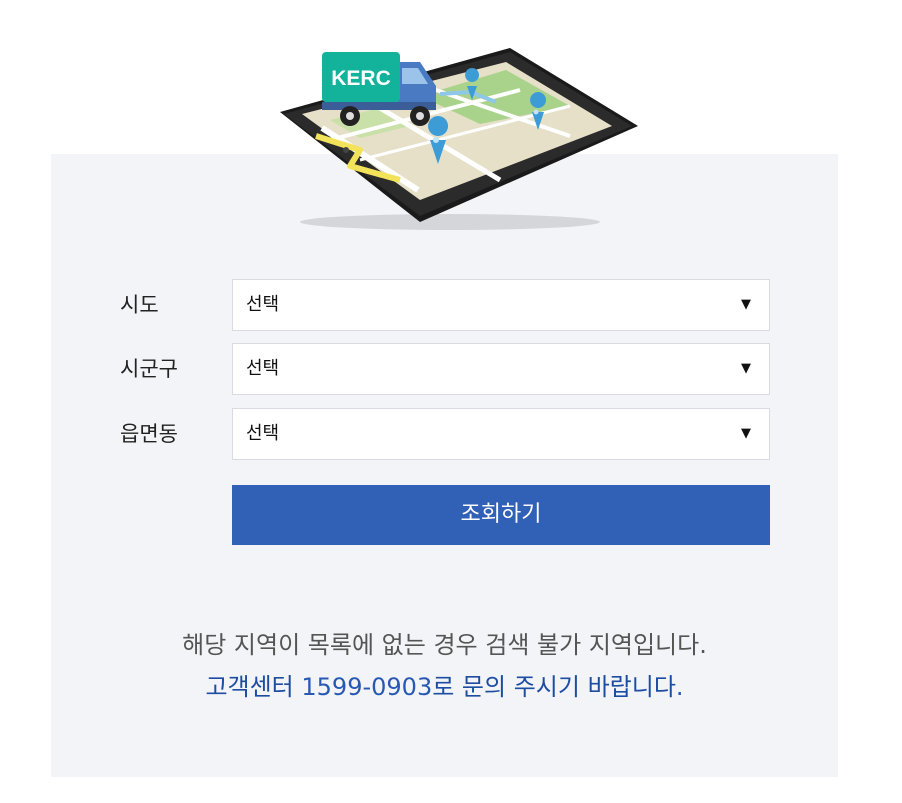 The height and width of the screenshot is (803, 902). Describe the element at coordinates (149, 369) in the screenshot. I see `sigungu-label: 시군구` at that location.